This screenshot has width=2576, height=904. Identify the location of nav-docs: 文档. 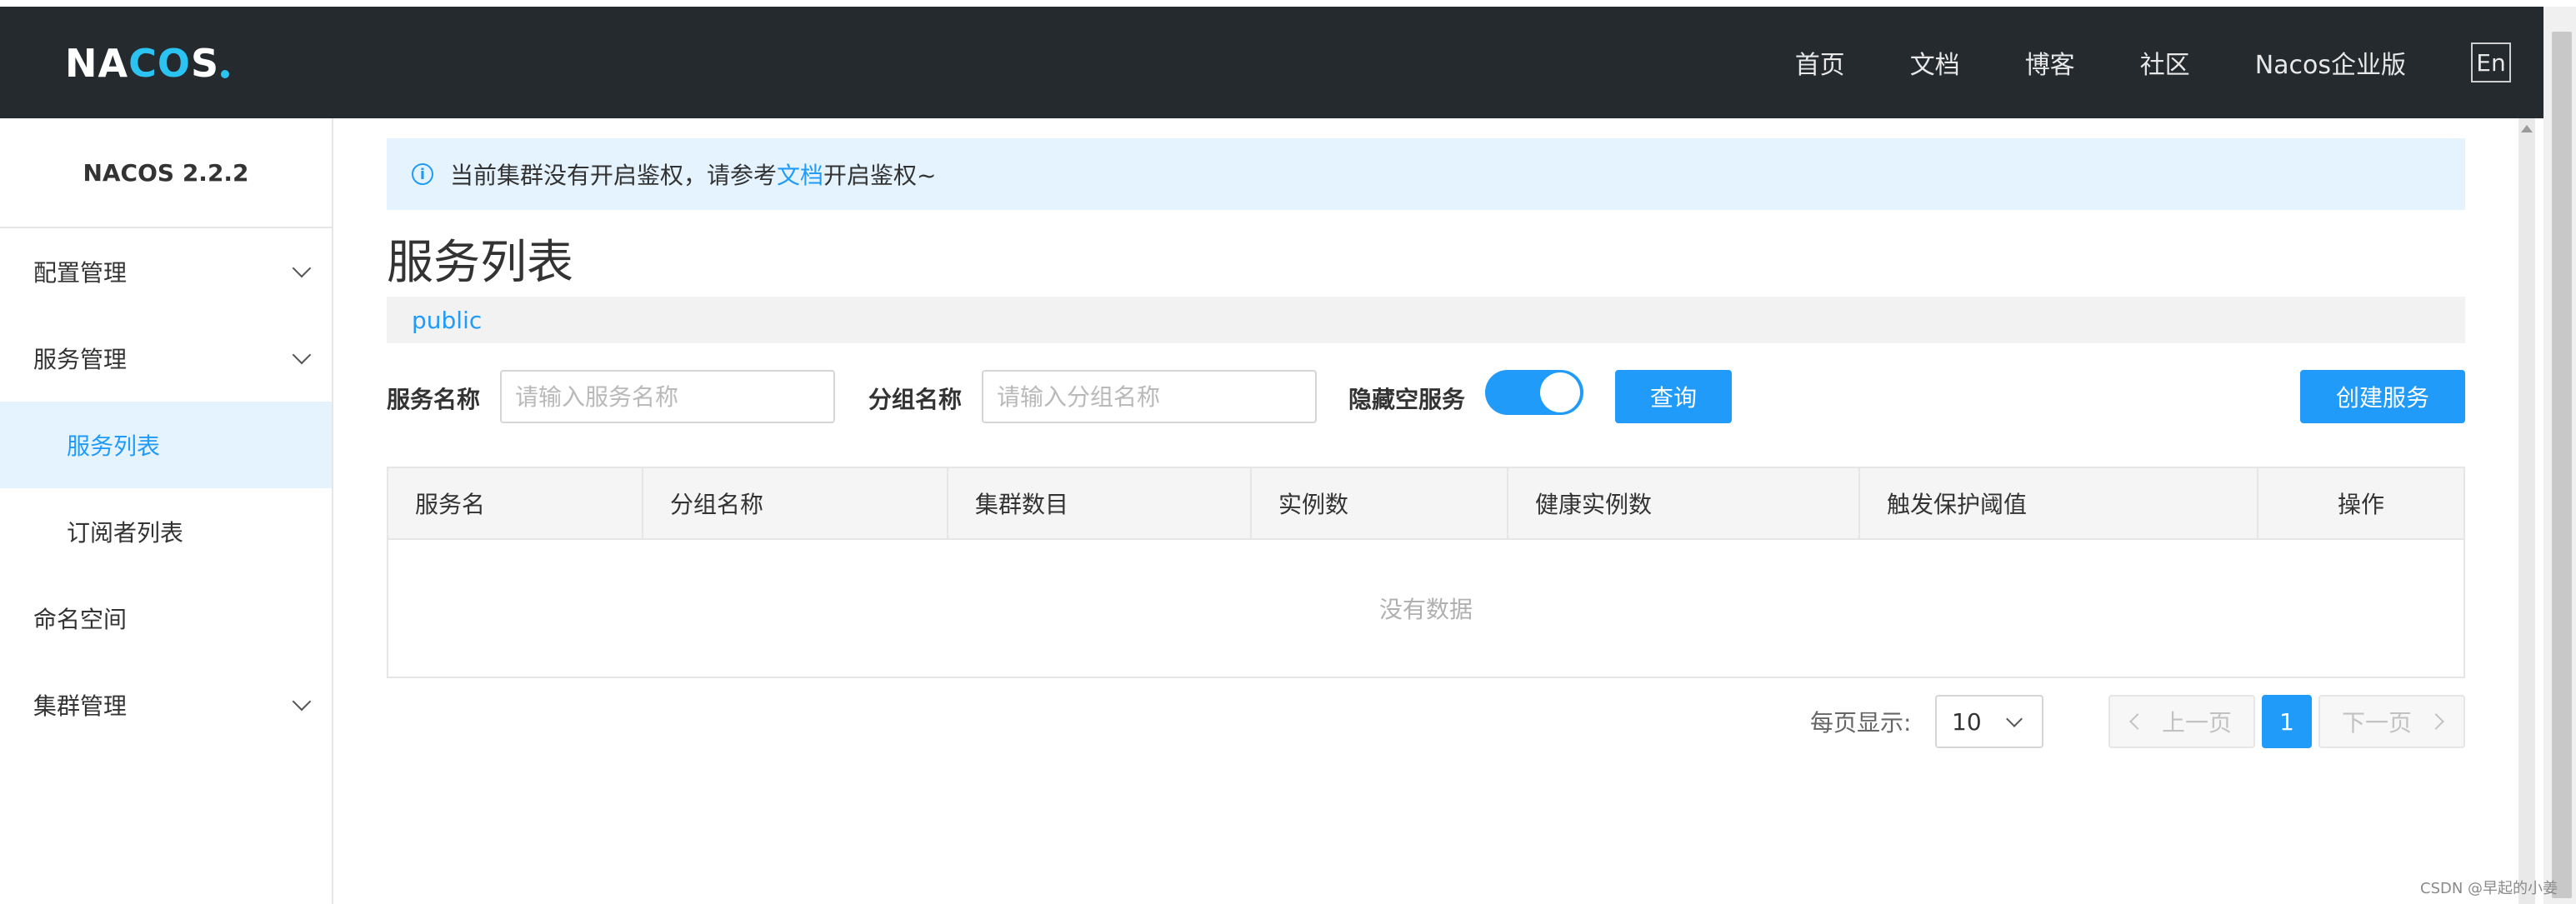
(1935, 63).